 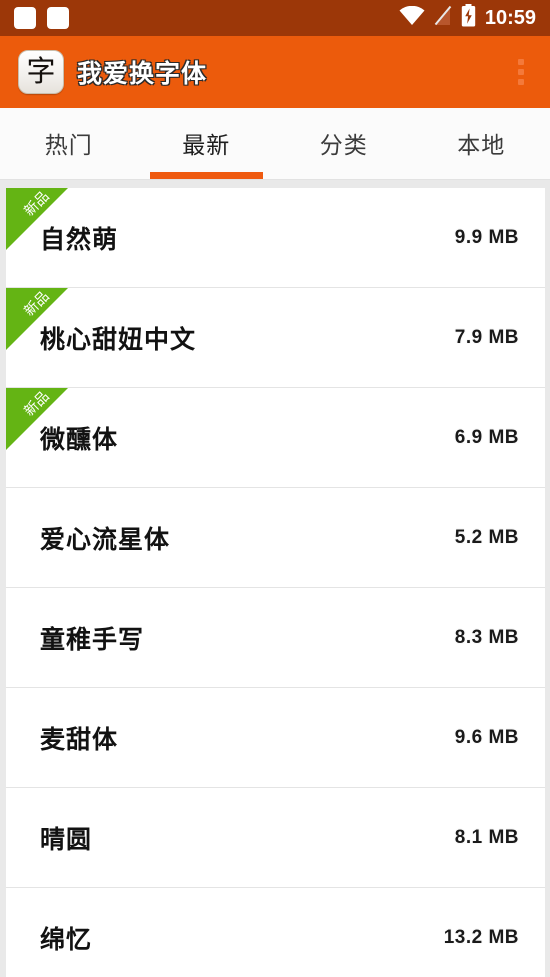 What do you see at coordinates (412, 18) in the screenshot?
I see `wifi-icon` at bounding box center [412, 18].